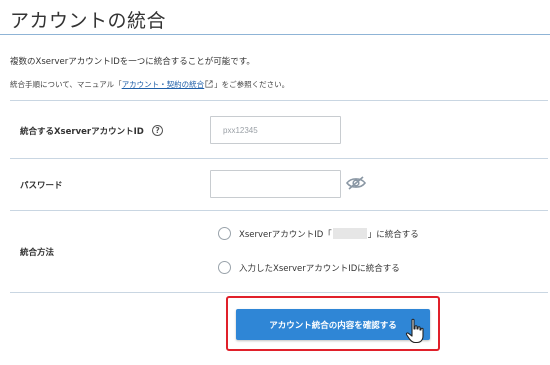 The height and width of the screenshot is (365, 550). Describe the element at coordinates (319, 268) in the screenshot. I see `merge-option-entered-label: 入力したXserverアカウントIDに統合する` at that location.